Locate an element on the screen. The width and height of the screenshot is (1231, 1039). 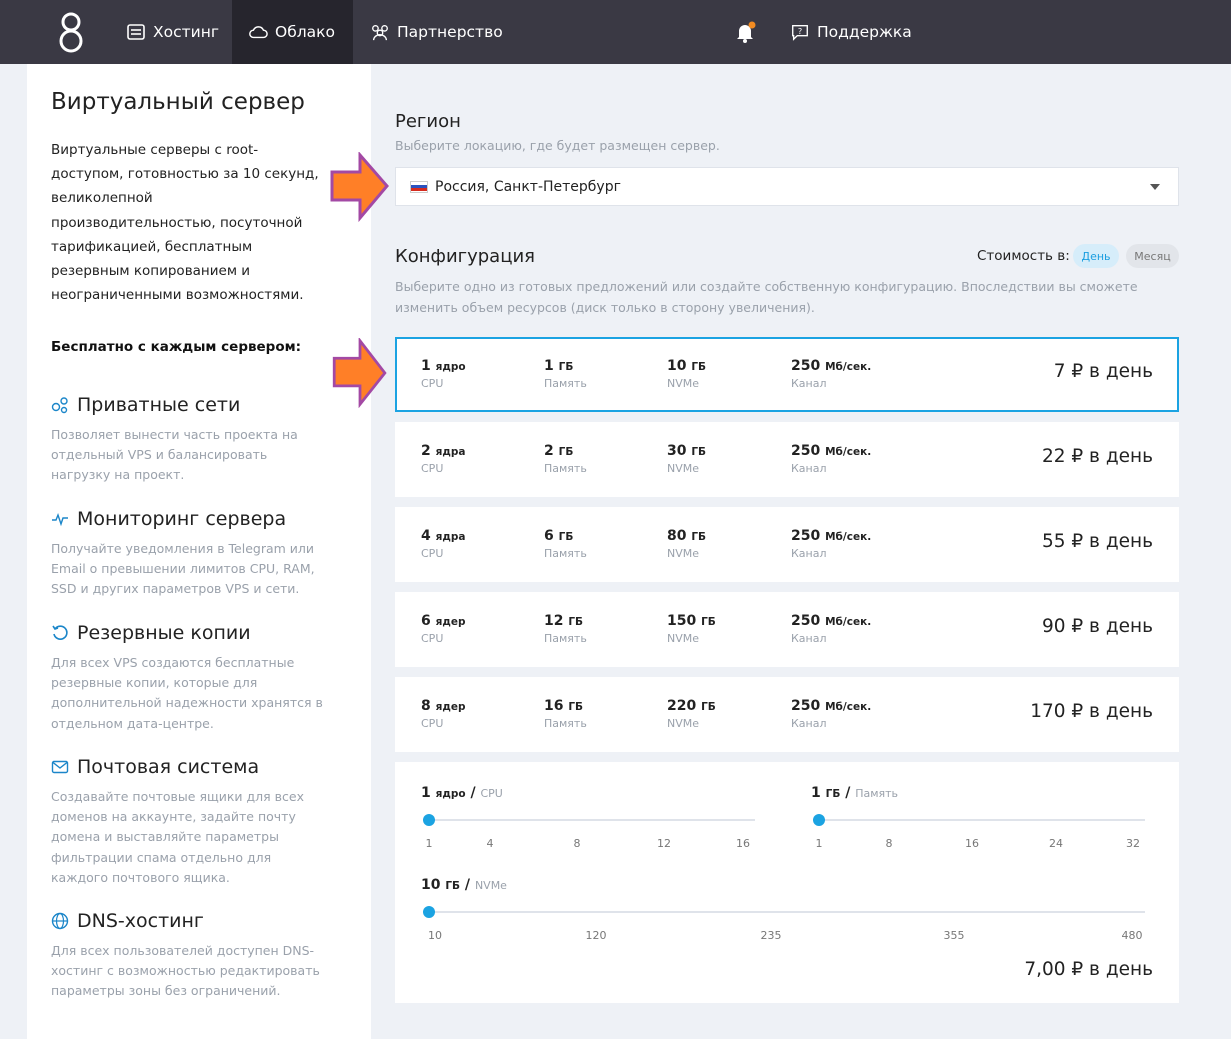
plan-cpu-col: 2 ядра CPU is located at coordinates (443, 459).